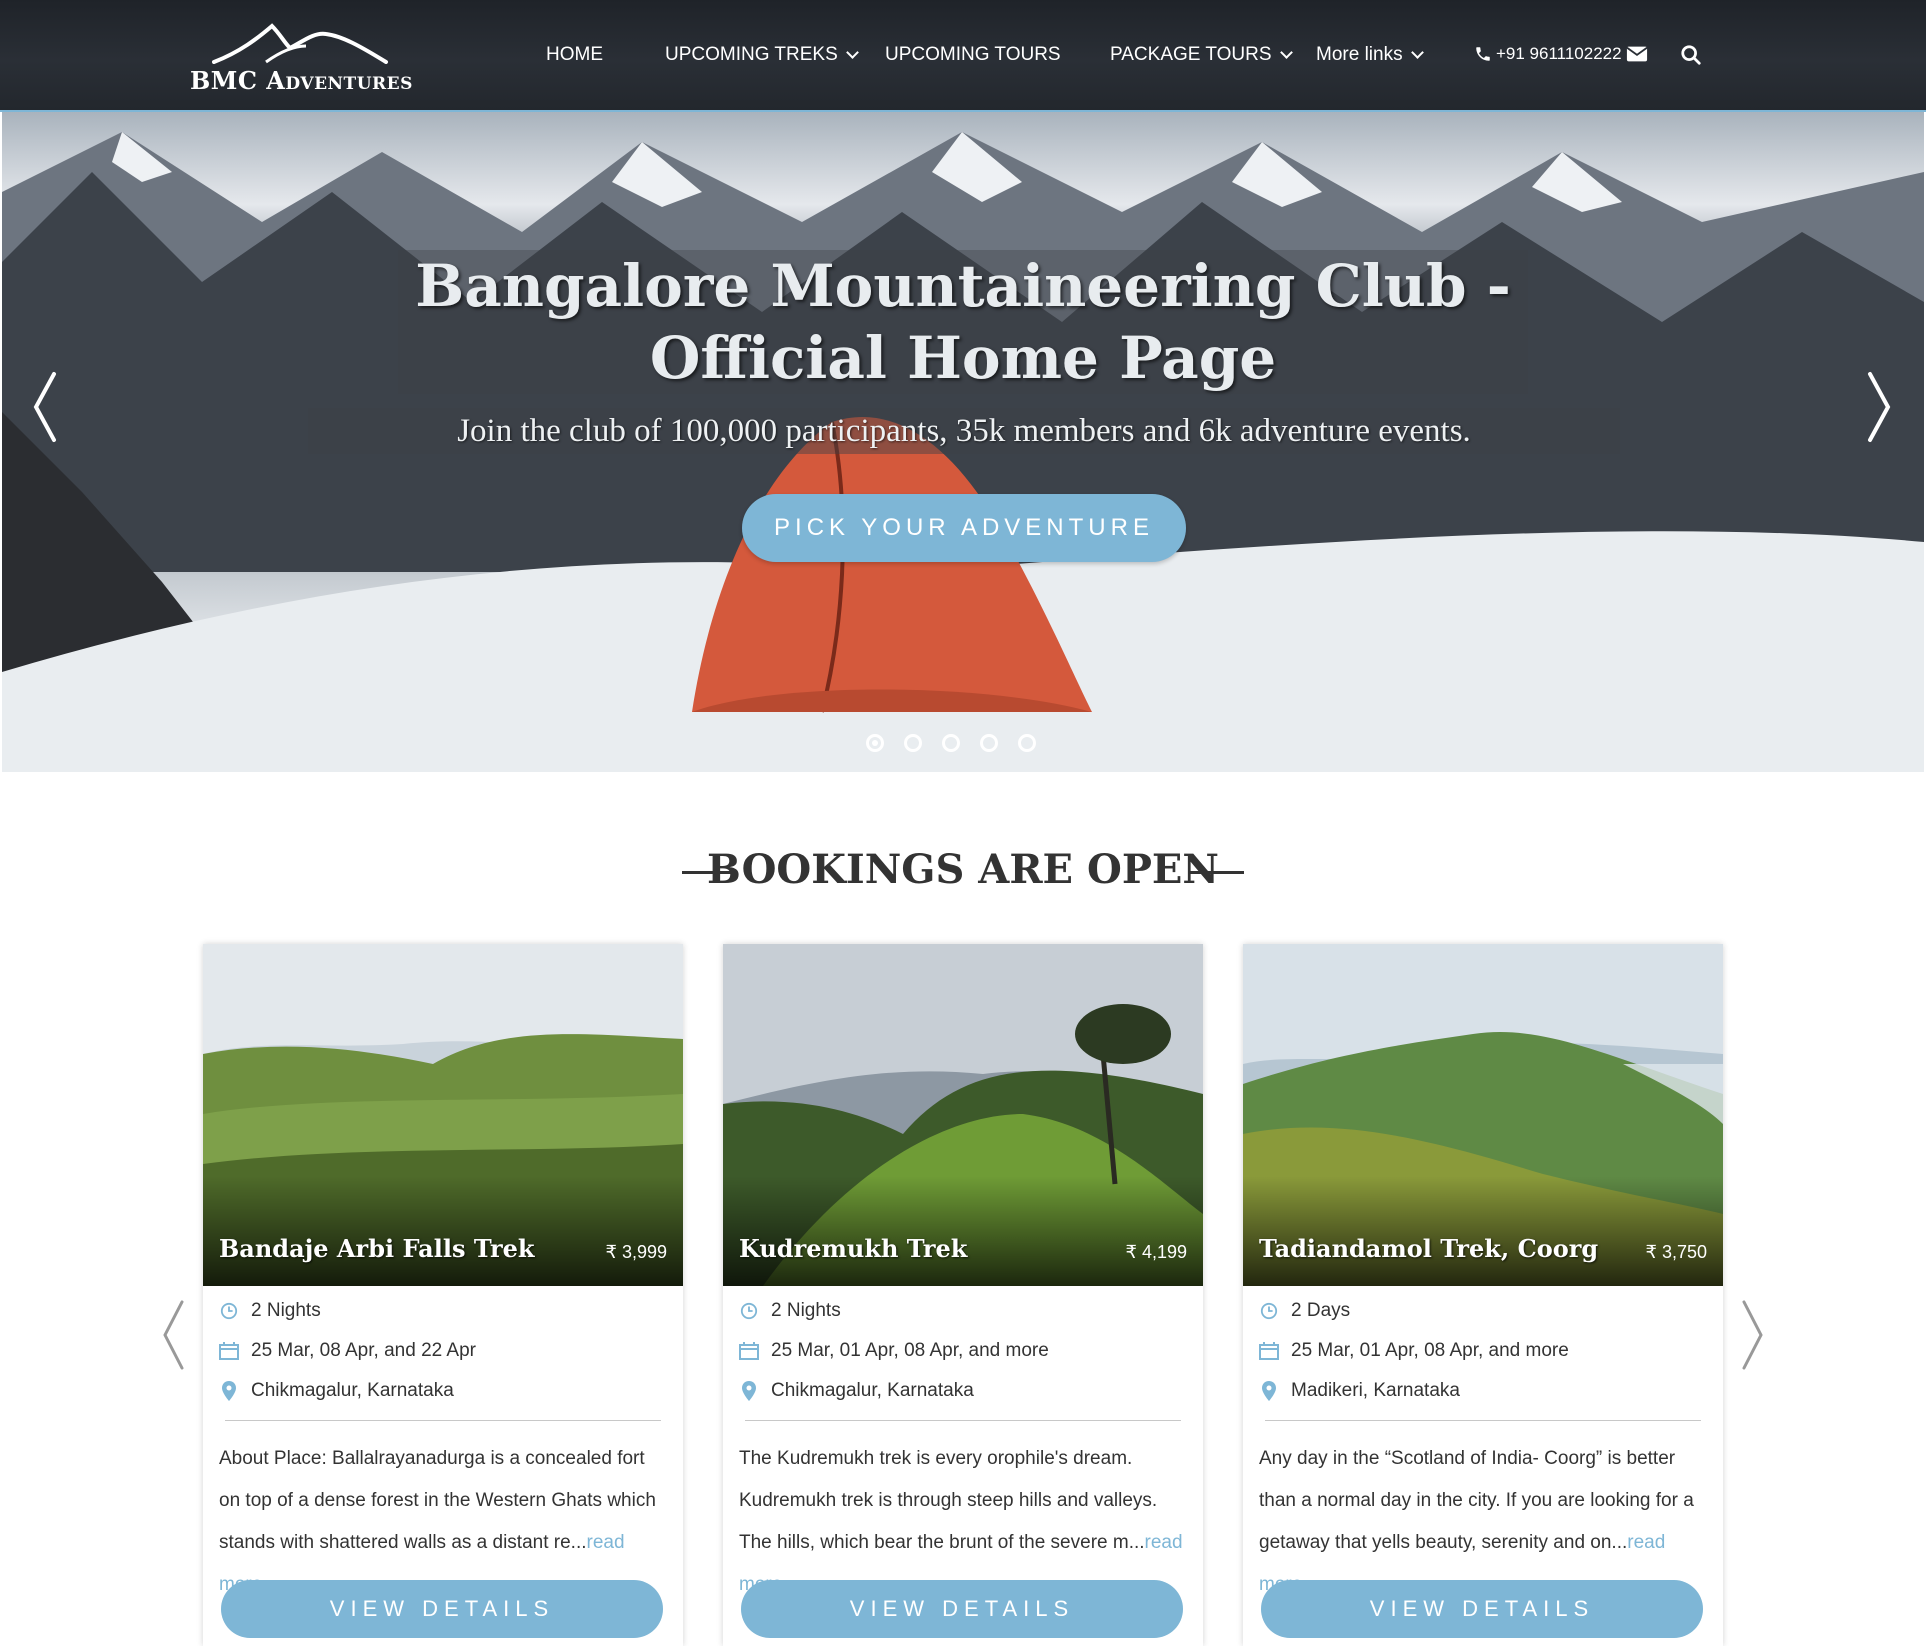 The image size is (1926, 1646). I want to click on search-icon, so click(1691, 55).